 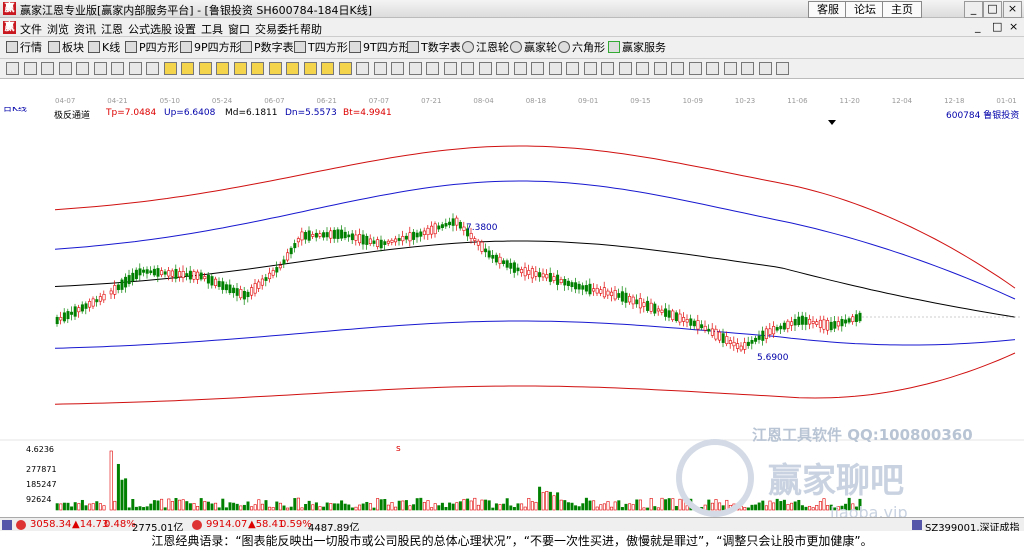 I want to click on tb-9t-square: 9T四方形, so click(x=379, y=48).